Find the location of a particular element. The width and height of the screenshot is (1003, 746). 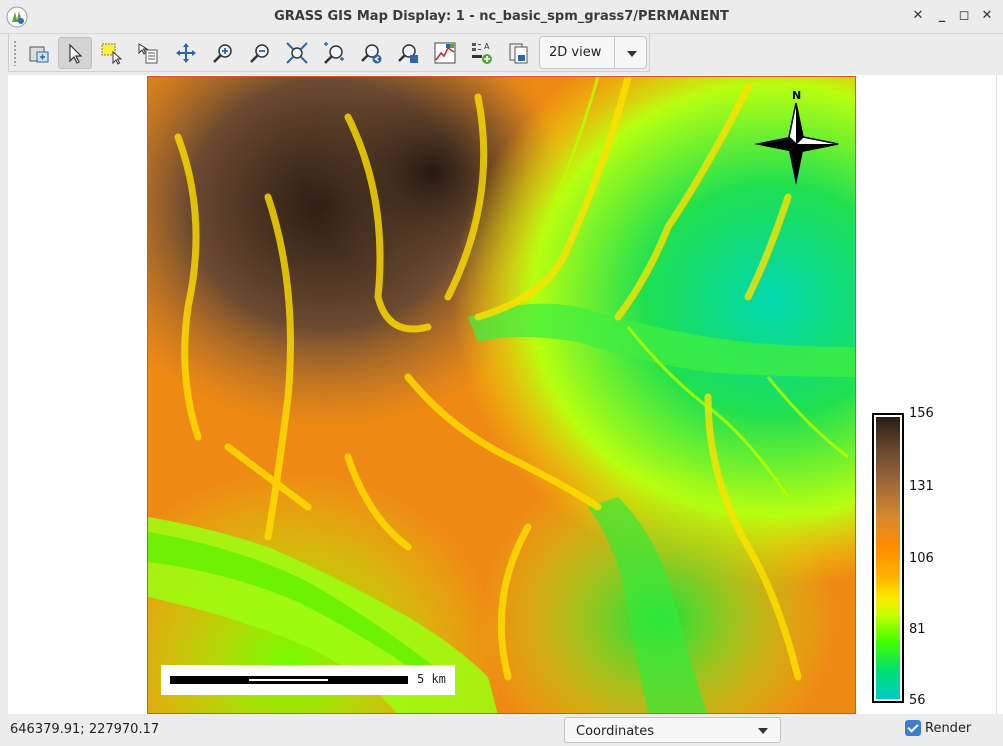

zoom-menu-icon is located at coordinates (408, 53).